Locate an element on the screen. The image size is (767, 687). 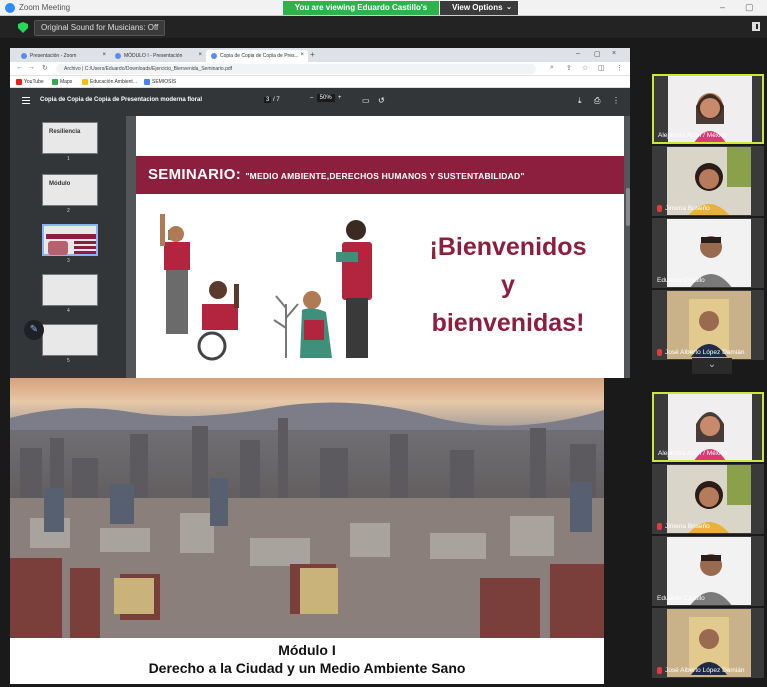
minimize-button: – is located at coordinates (722, 7).